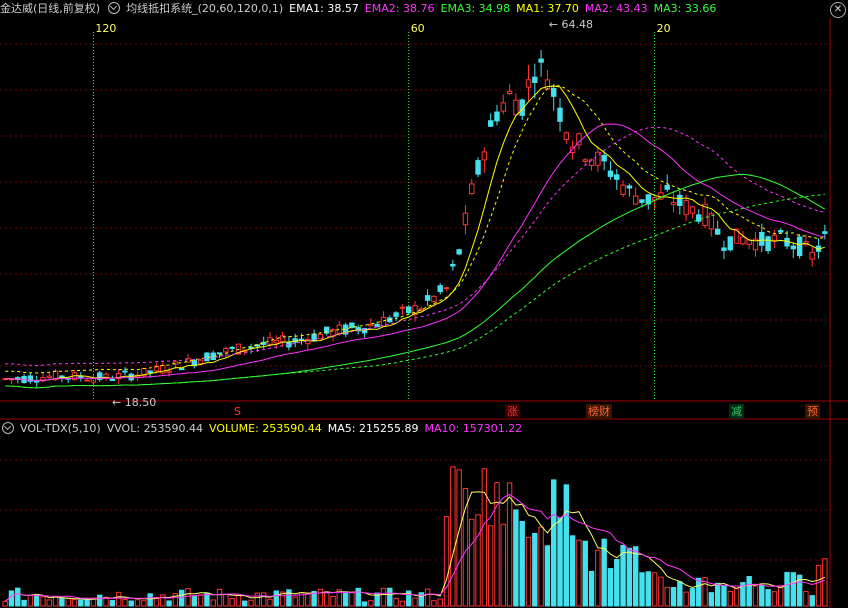  What do you see at coordinates (838, 10) in the screenshot?
I see `close-icon: ✕` at bounding box center [838, 10].